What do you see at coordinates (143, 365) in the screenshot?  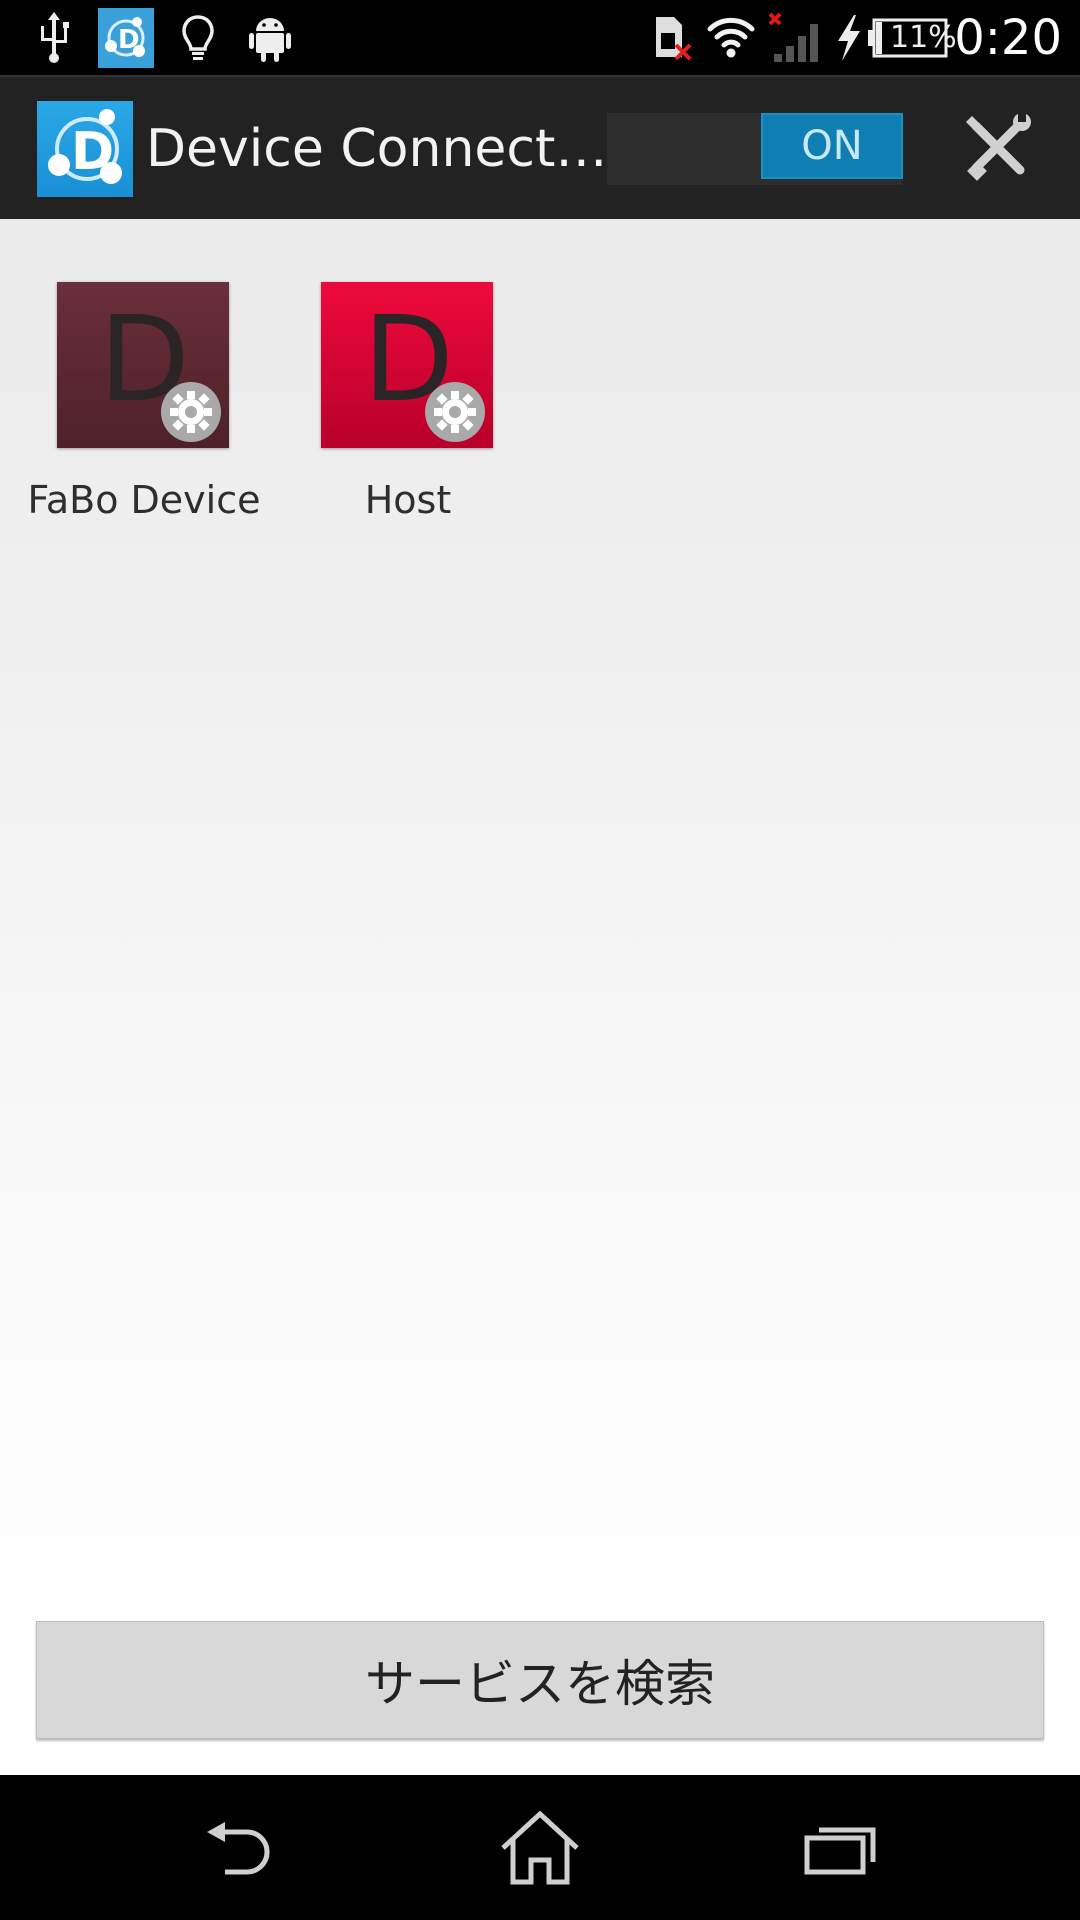 I see `fabo-device-icon: D` at bounding box center [143, 365].